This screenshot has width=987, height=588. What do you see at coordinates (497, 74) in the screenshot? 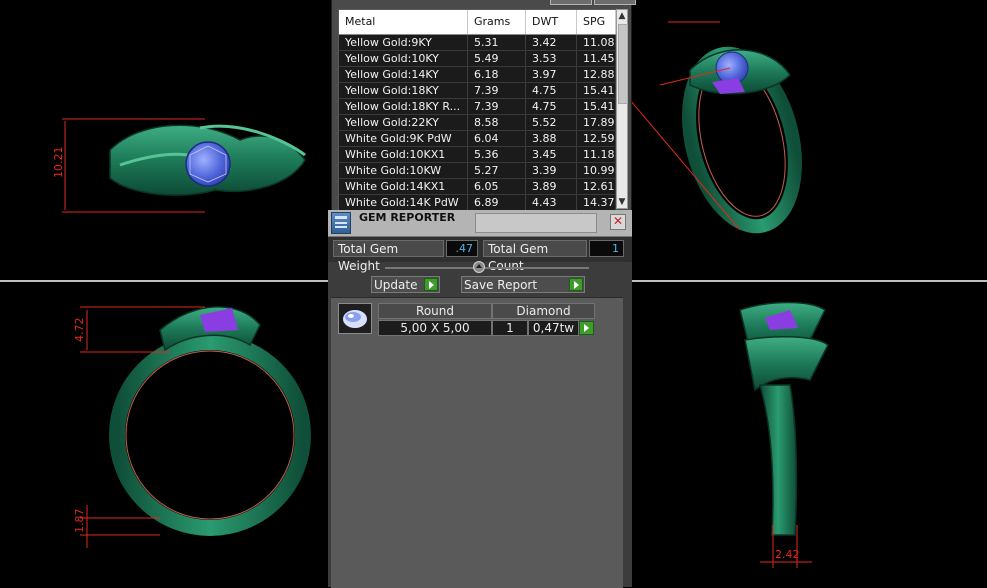
I see `metal-cell-grams: 6.18` at bounding box center [497, 74].